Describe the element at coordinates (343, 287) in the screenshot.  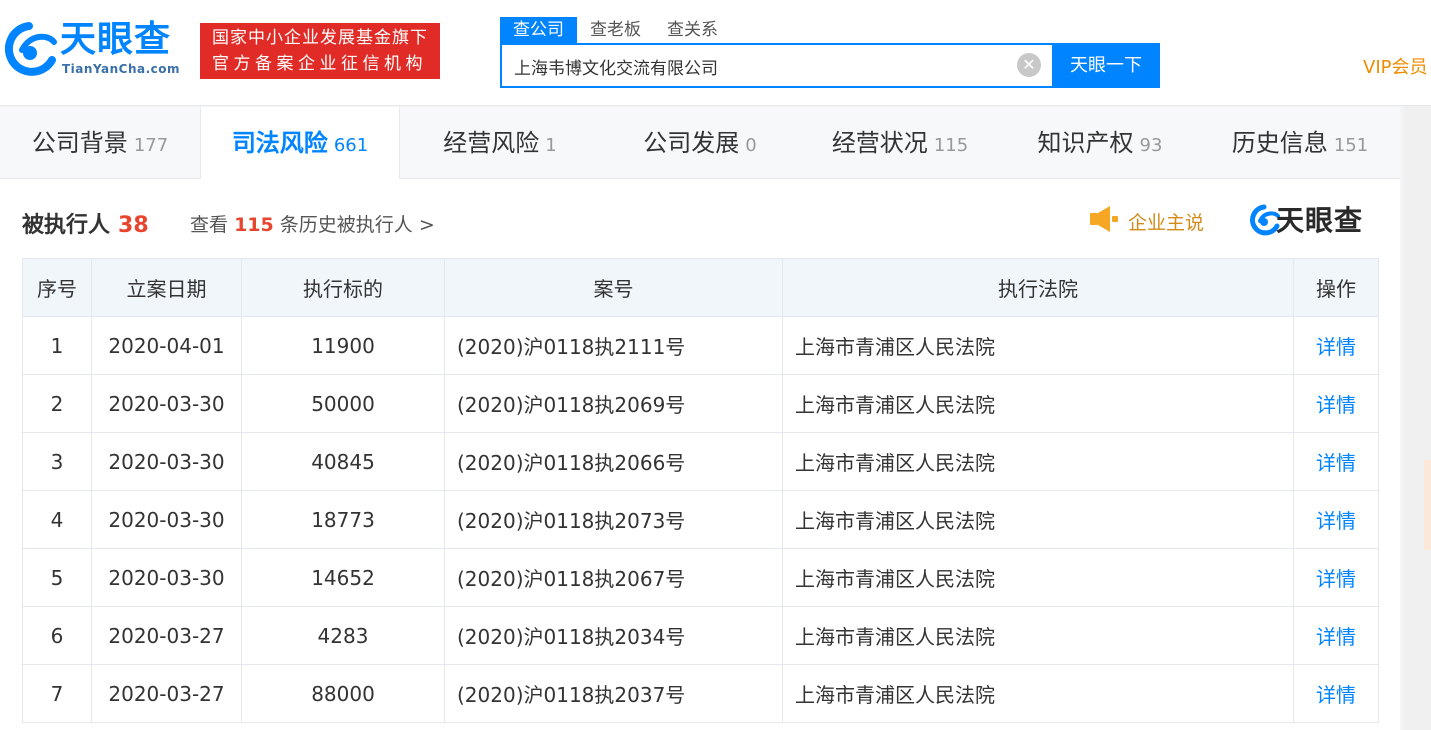
I see `col-header-amount: 执行标的` at that location.